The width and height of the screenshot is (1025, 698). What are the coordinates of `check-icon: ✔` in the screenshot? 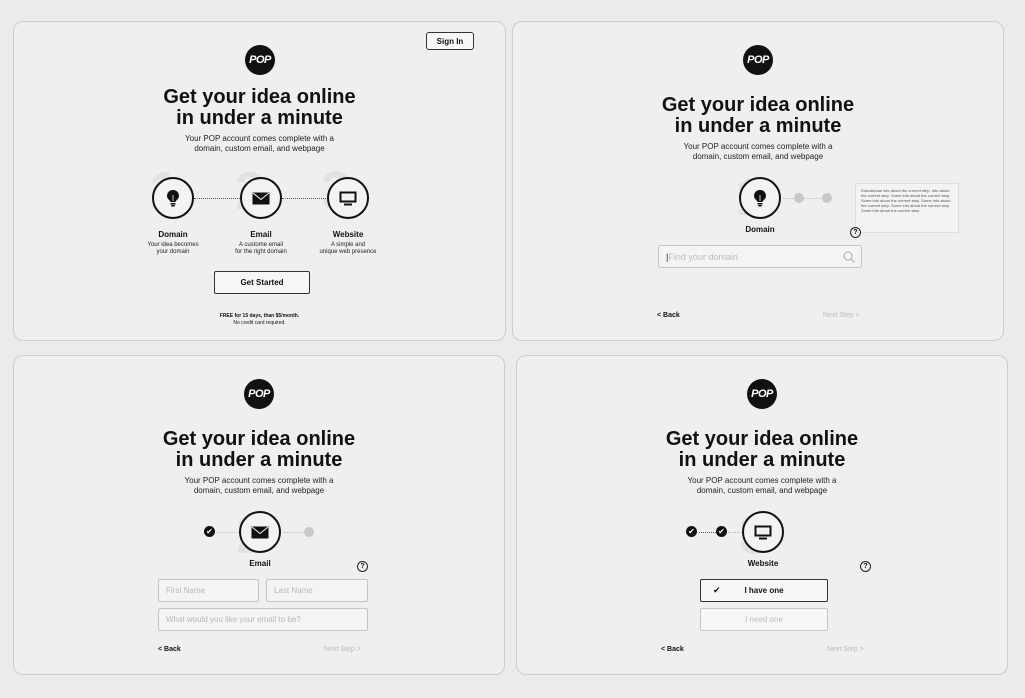 It's located at (717, 590).